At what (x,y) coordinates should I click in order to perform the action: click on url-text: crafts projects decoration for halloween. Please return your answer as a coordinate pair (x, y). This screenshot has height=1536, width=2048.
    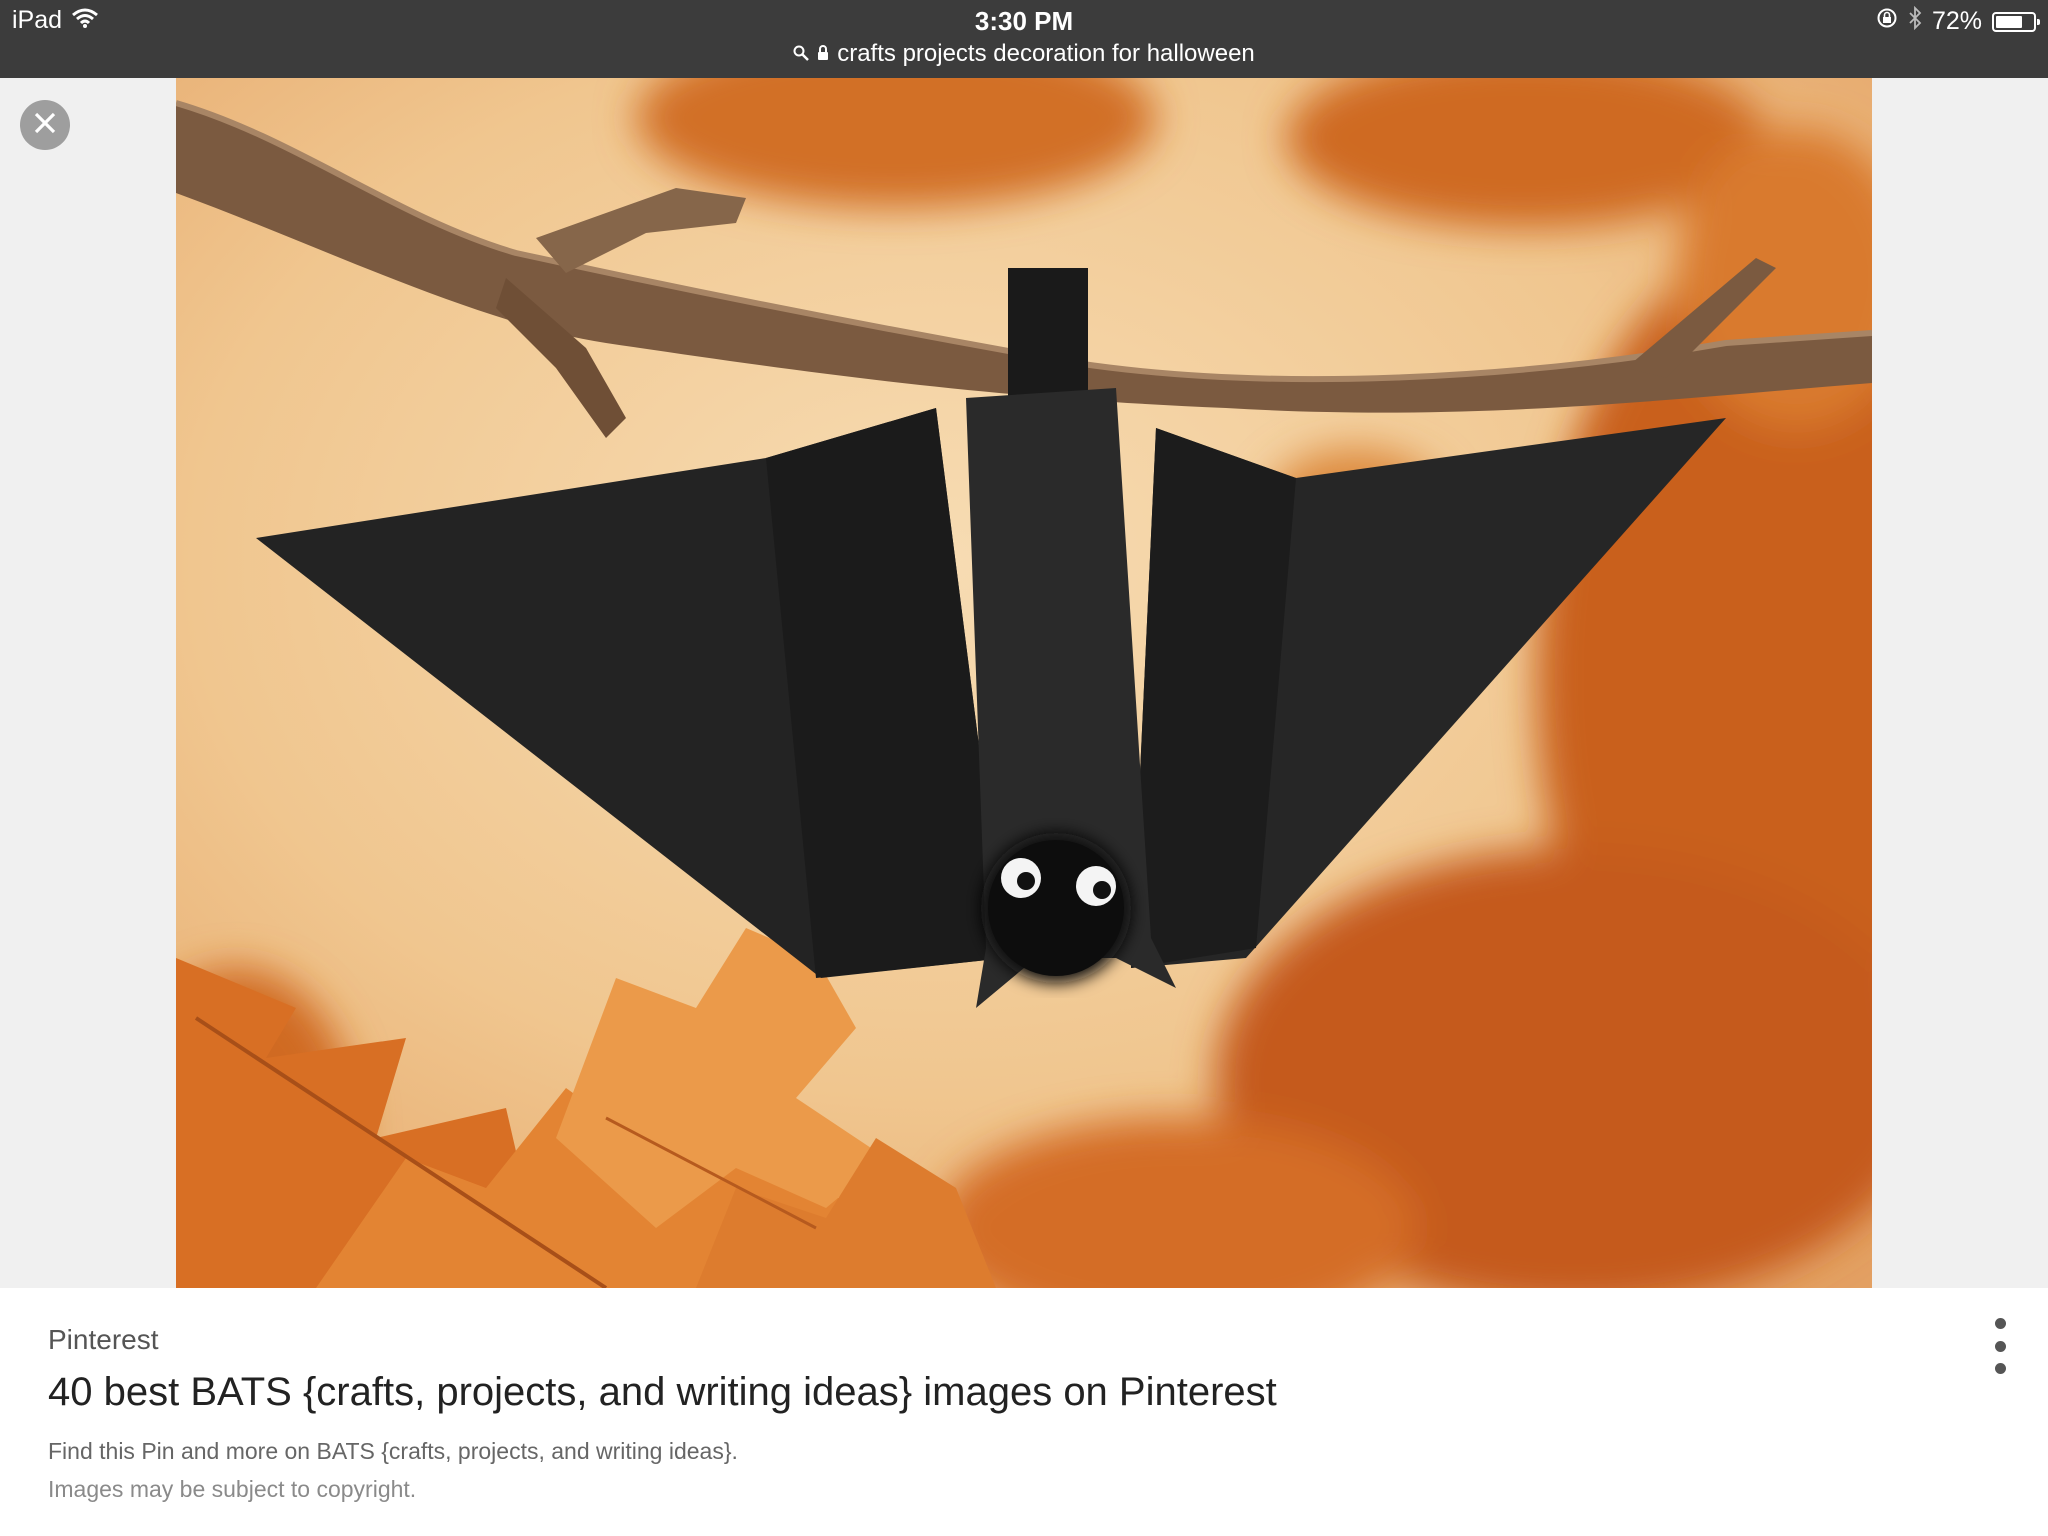
    Looking at the image, I should click on (1046, 53).